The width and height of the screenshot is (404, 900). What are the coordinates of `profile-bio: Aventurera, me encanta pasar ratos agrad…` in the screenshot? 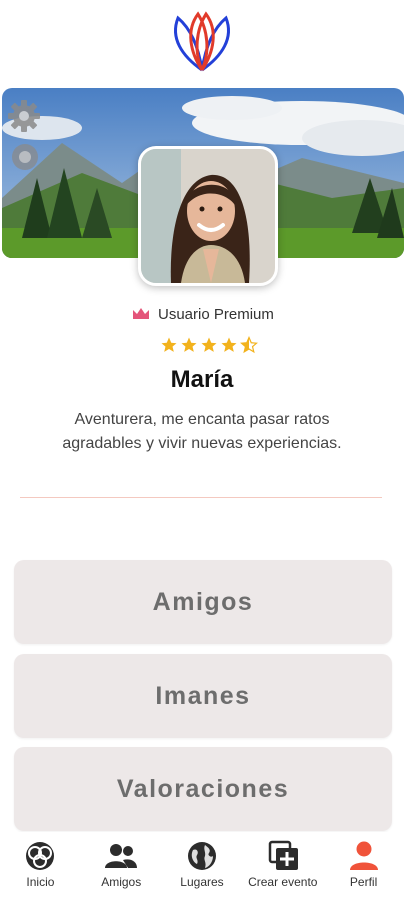 It's located at (202, 431).